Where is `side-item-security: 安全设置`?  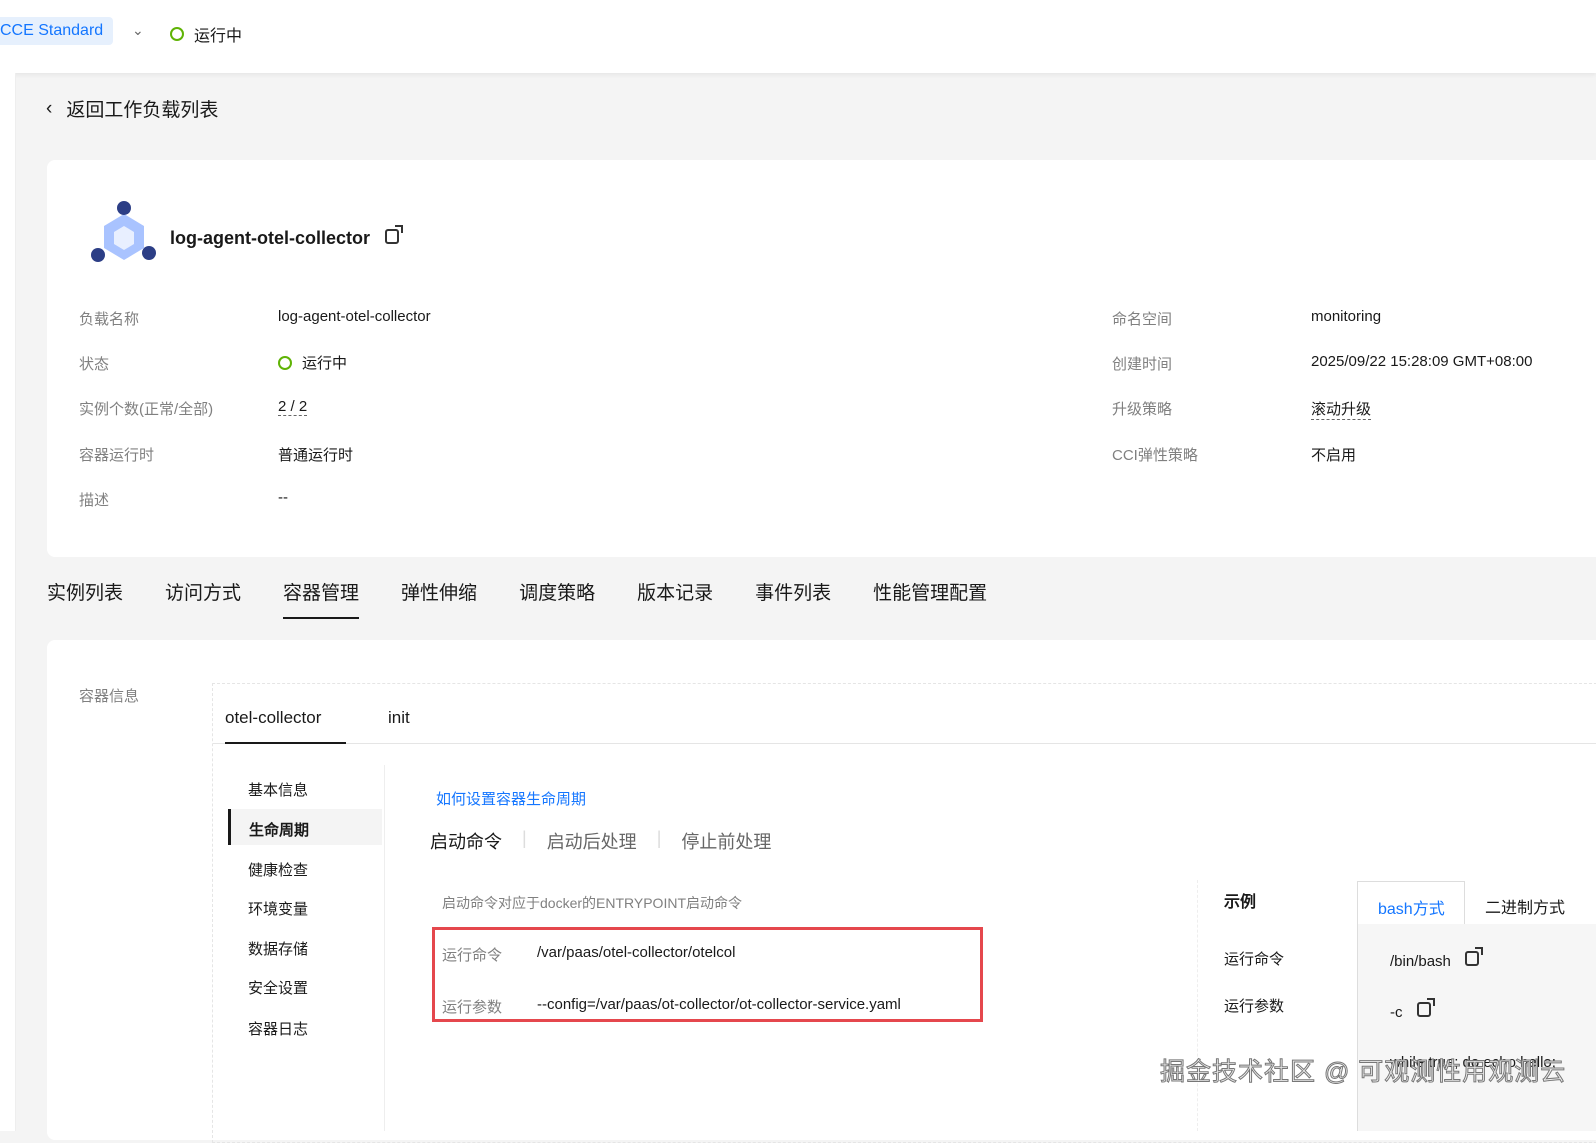 side-item-security: 安全设置 is located at coordinates (278, 987).